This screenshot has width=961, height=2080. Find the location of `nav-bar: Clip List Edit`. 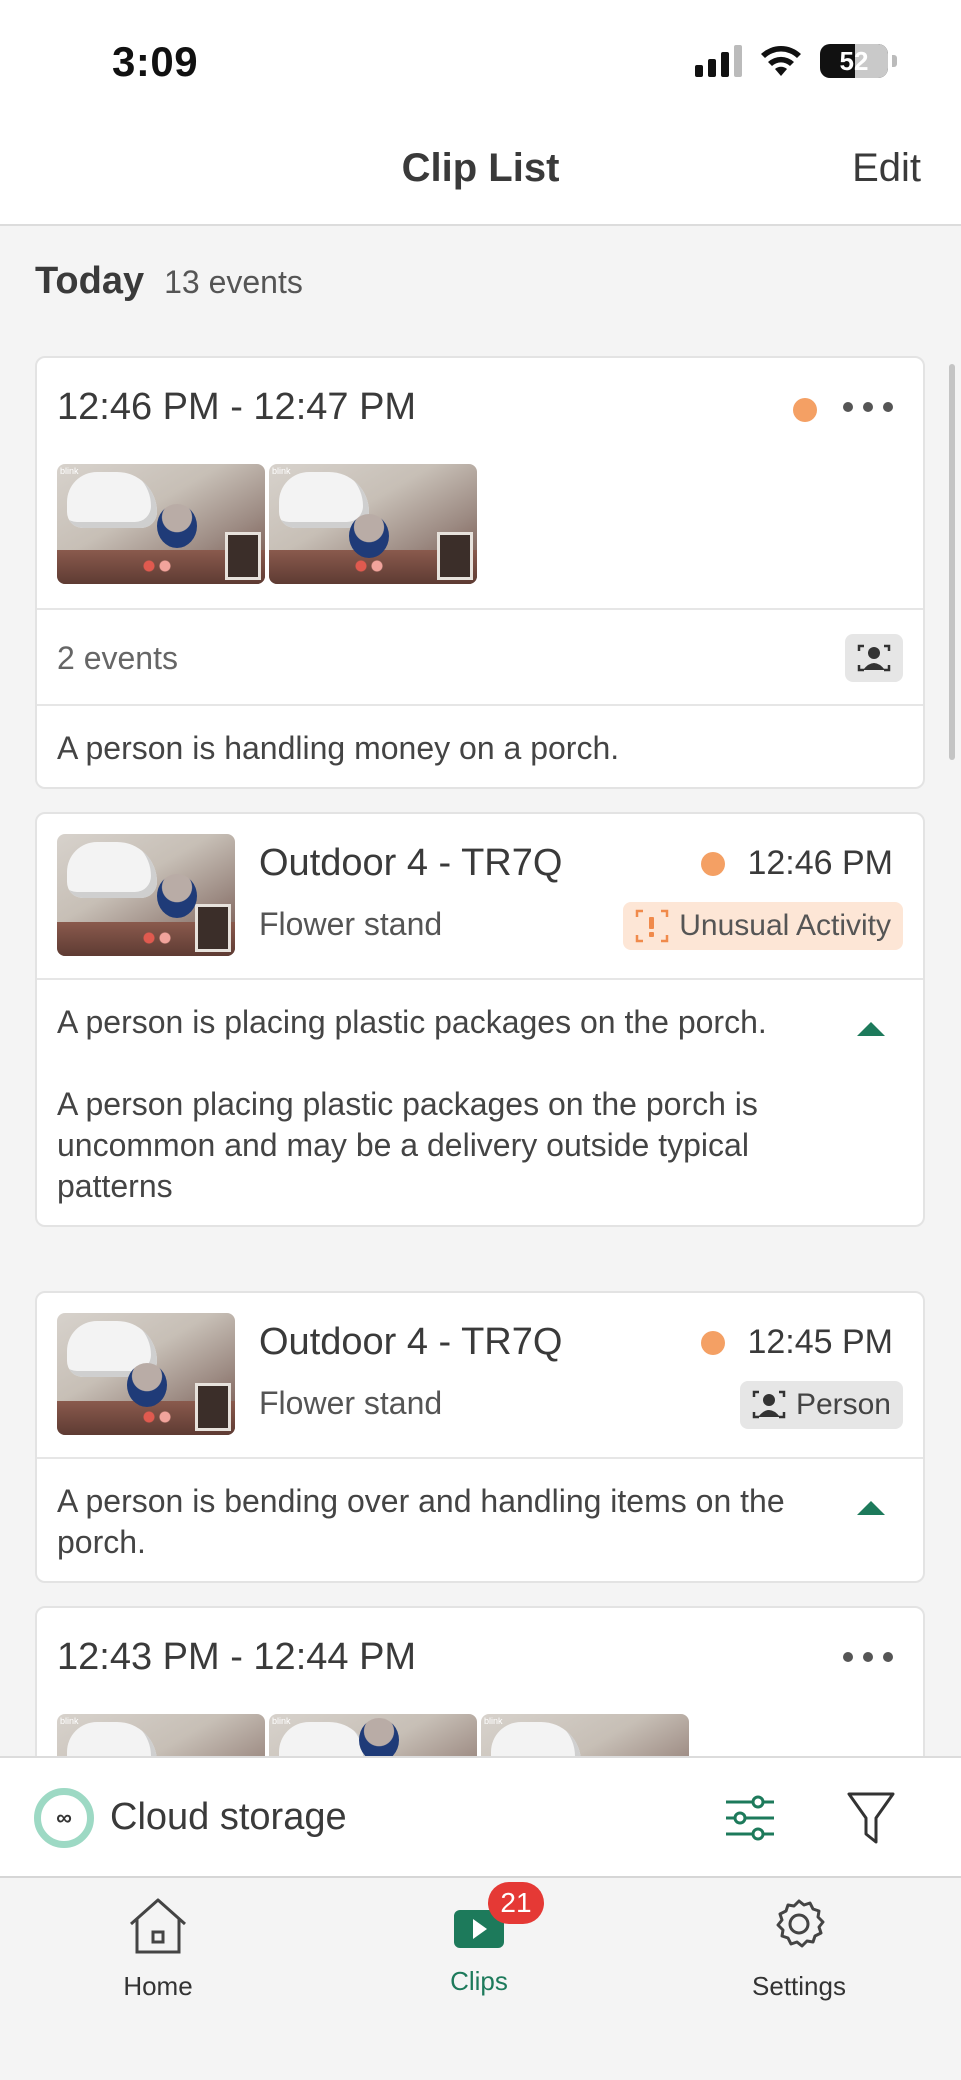

nav-bar: Clip List Edit is located at coordinates (480, 173).